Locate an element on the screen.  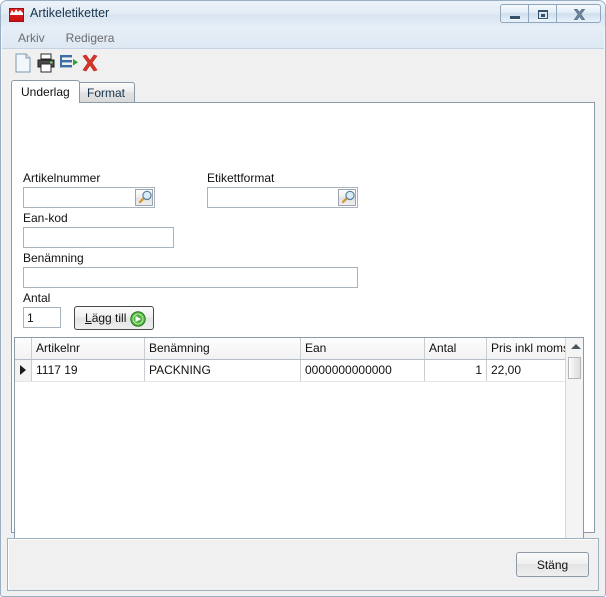
current-row-arrow-icon is located at coordinates (23, 370).